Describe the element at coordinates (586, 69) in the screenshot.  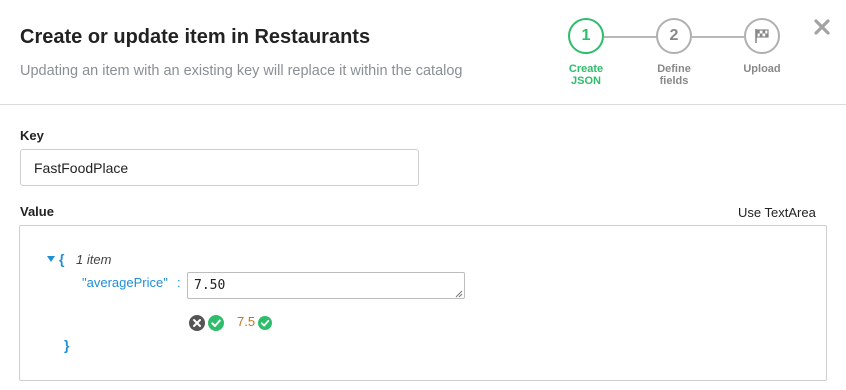
I see `step-1-label-line1: Create` at that location.